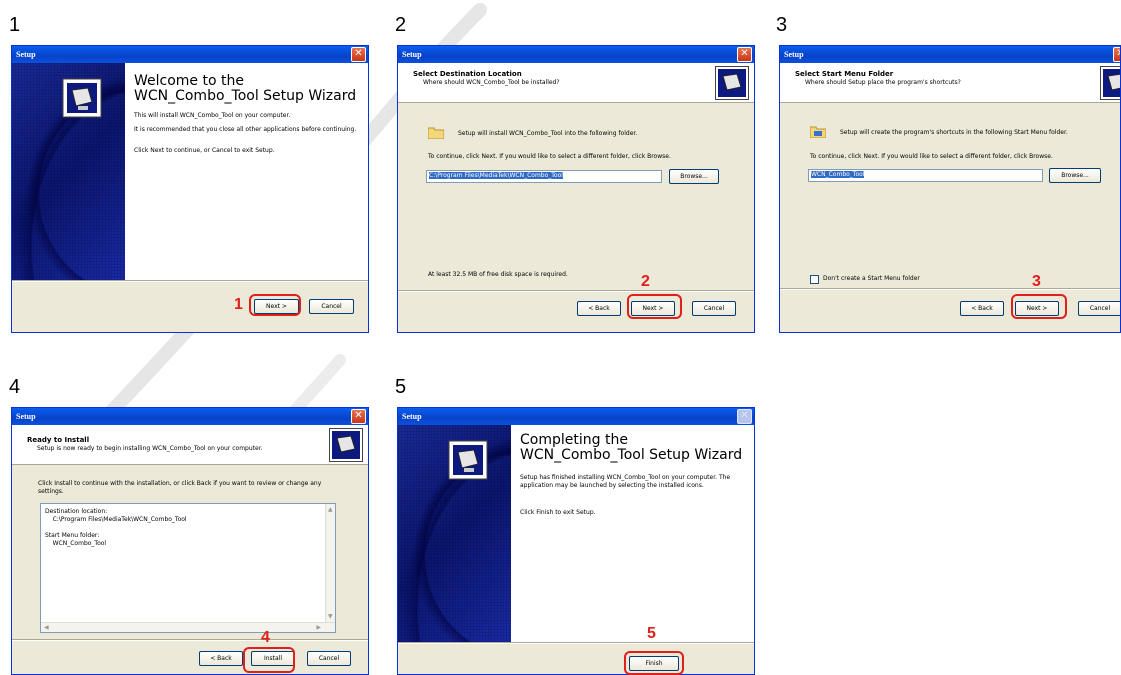 The image size is (1121, 675). Describe the element at coordinates (818, 132) in the screenshot. I see `start-menu-folder-icon` at that location.